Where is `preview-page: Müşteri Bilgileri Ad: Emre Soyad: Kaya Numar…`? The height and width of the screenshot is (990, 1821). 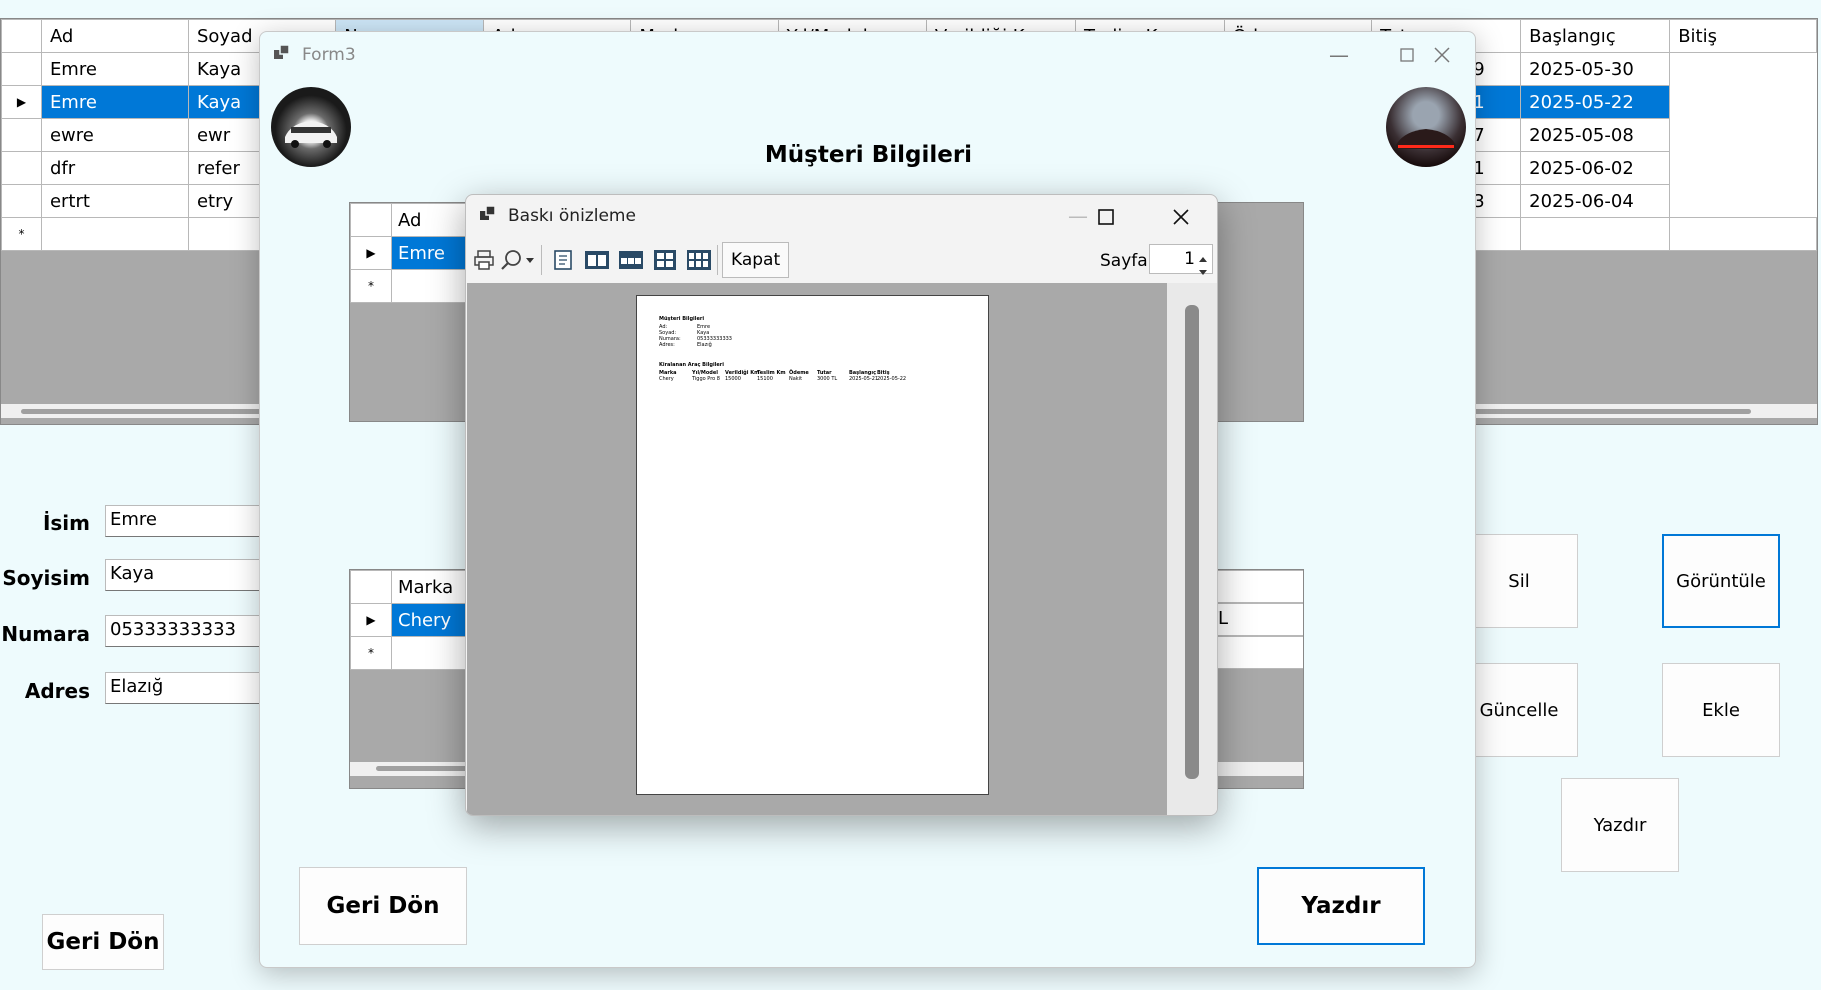
preview-page: Müşteri Bilgileri Ad: Emre Soyad: Kaya Numar… is located at coordinates (812, 545).